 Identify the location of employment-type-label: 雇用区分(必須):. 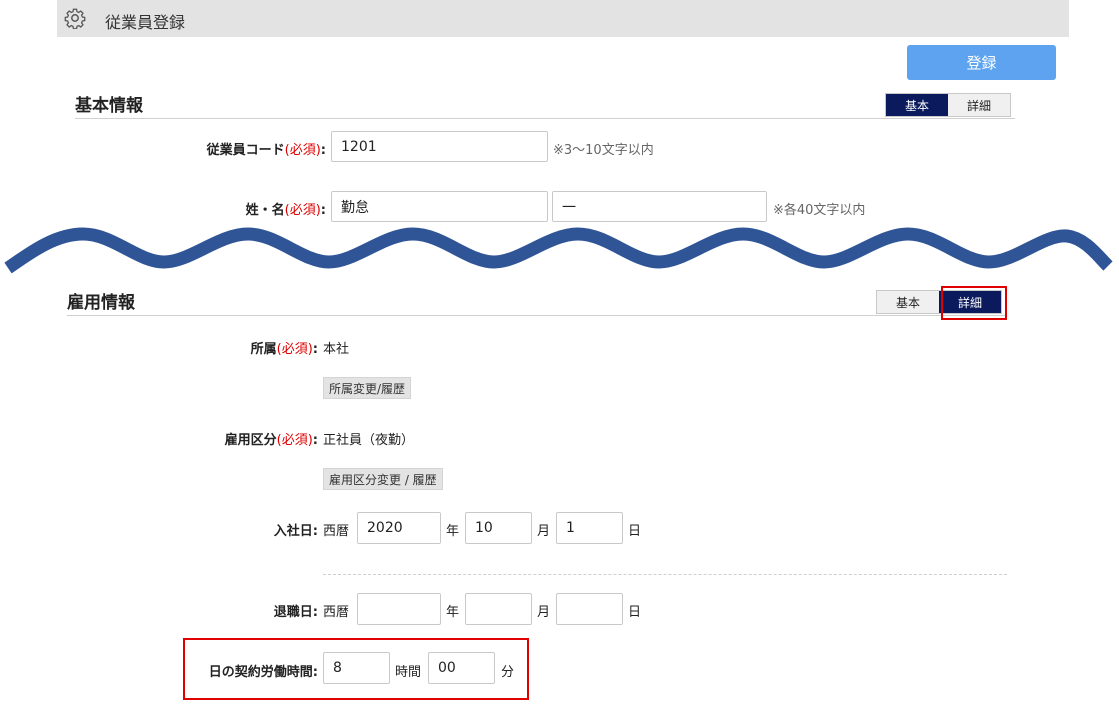
(271, 440).